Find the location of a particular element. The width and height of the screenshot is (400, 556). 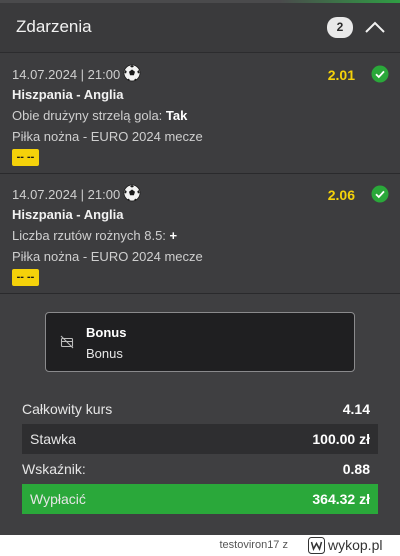

event-market: Liczba rzutów rożnych 8.5: + is located at coordinates (94, 235).